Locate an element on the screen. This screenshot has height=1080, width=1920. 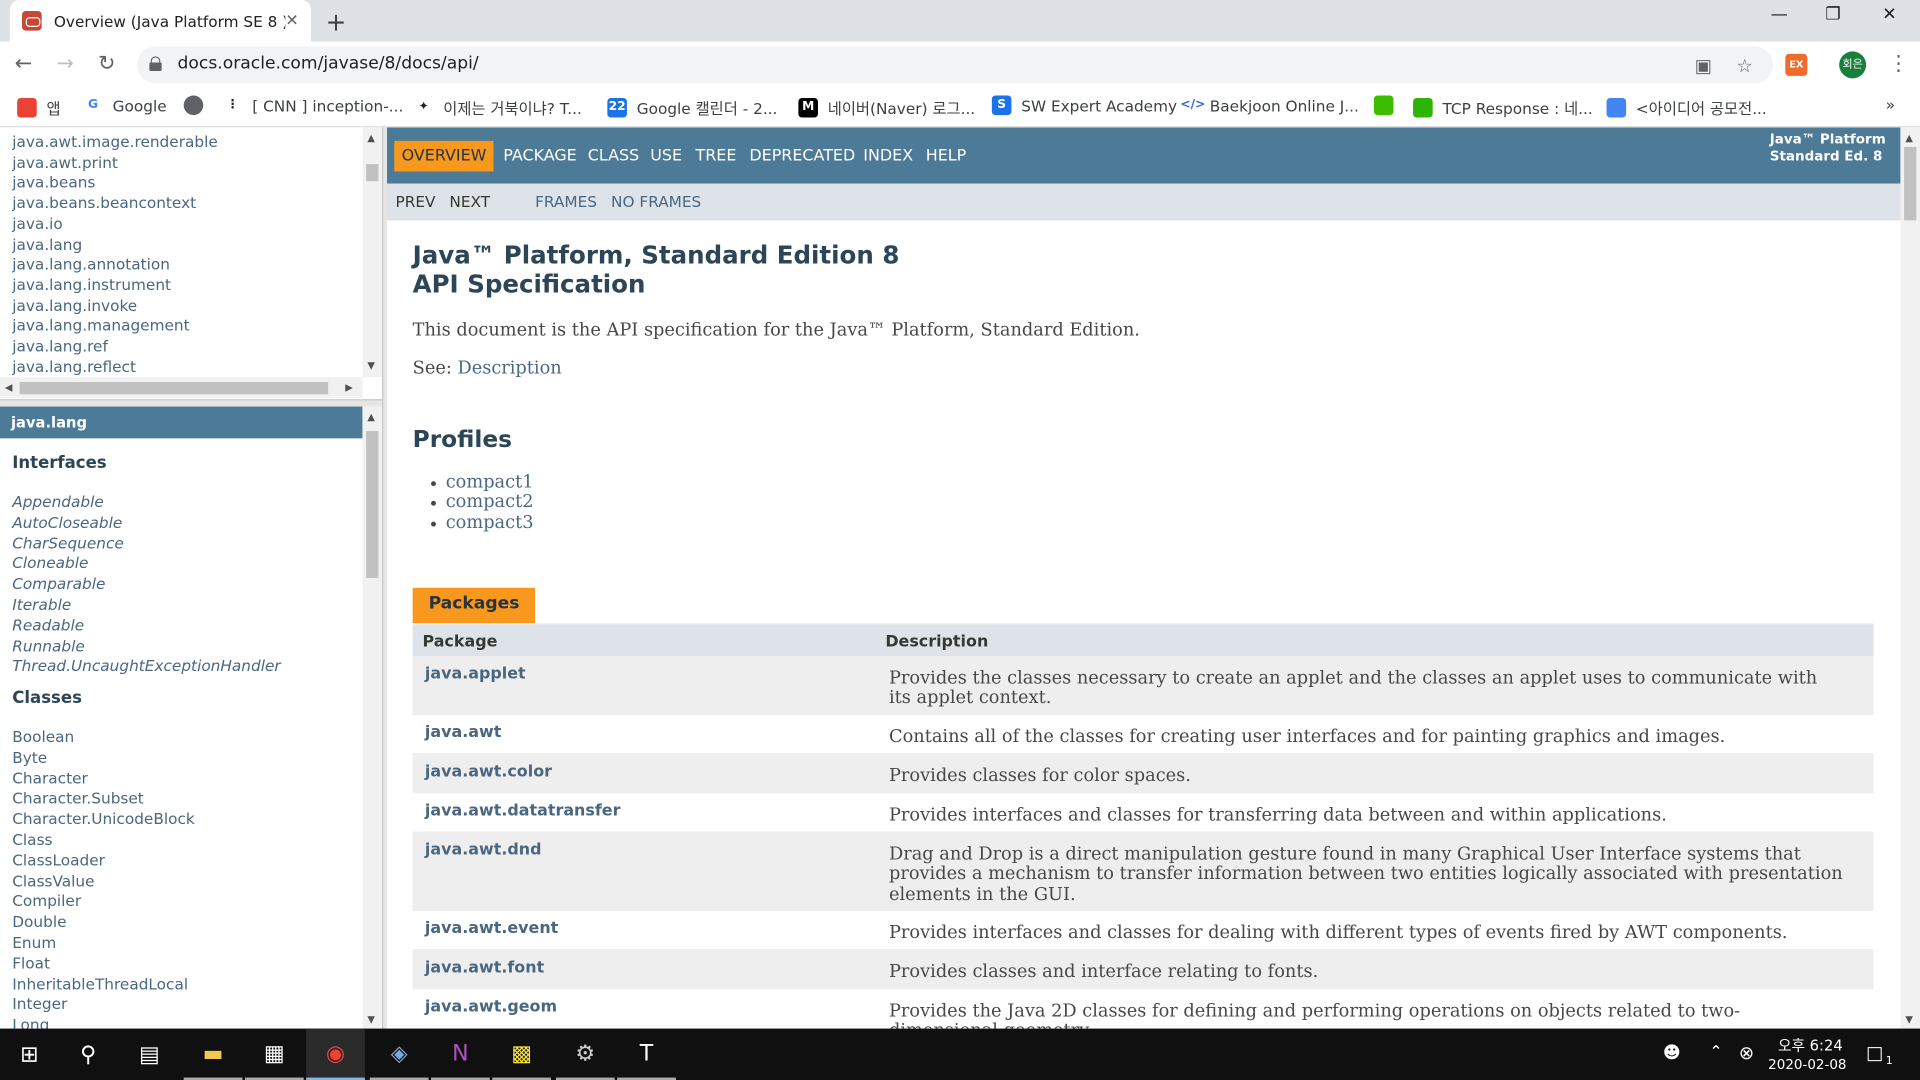
package-name-link: java.awt is located at coordinates (463, 733).